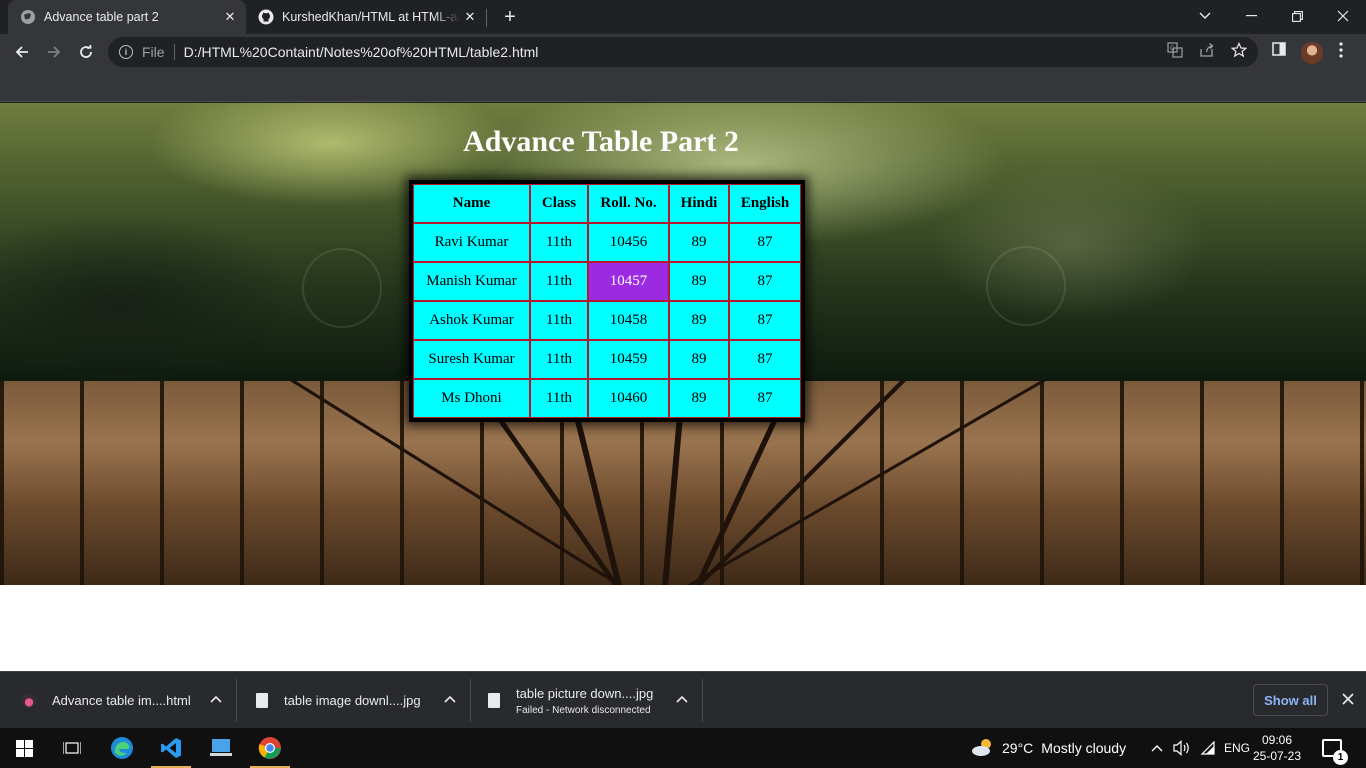  What do you see at coordinates (494, 700) in the screenshot?
I see `file-icon` at bounding box center [494, 700].